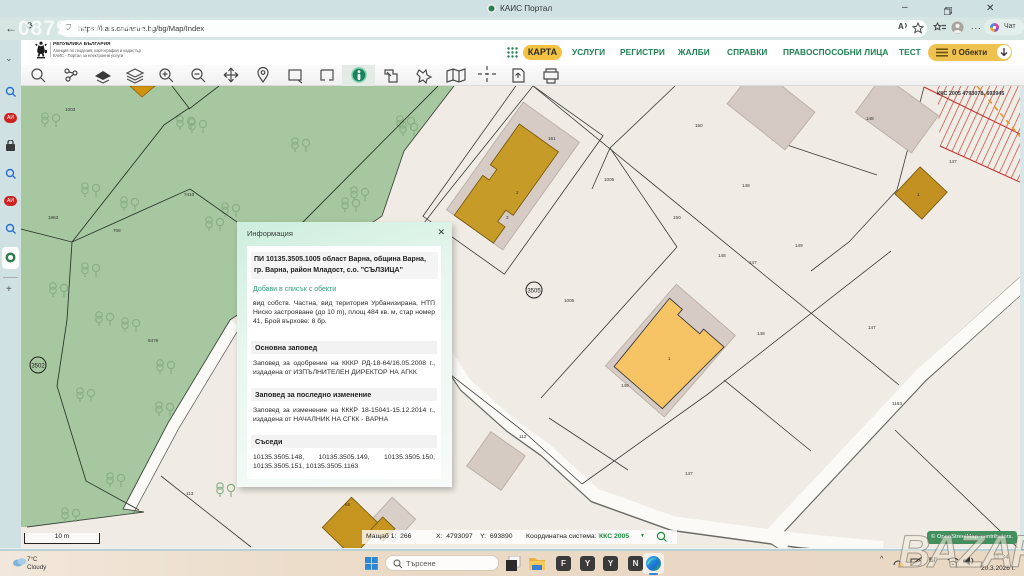  Describe the element at coordinates (70, 109) in the screenshot. I see `svg-text: 1003` at that location.